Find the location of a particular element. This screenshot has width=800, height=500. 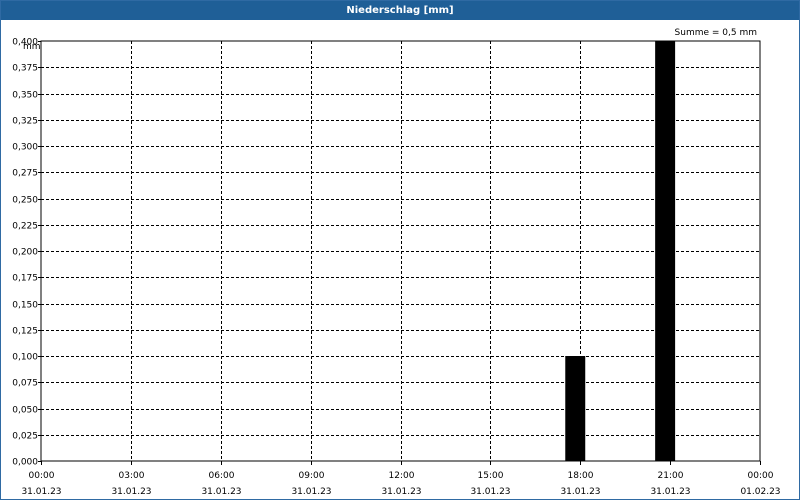

x-tick-time: 03:00 is located at coordinates (132, 476).